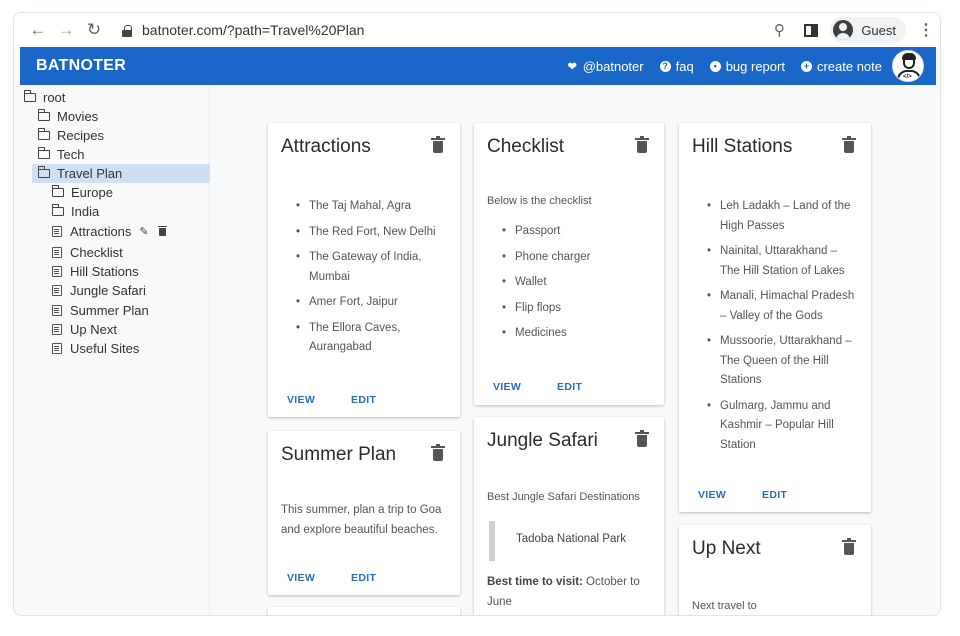  I want to click on tree-label: Summer Plan, so click(109, 310).